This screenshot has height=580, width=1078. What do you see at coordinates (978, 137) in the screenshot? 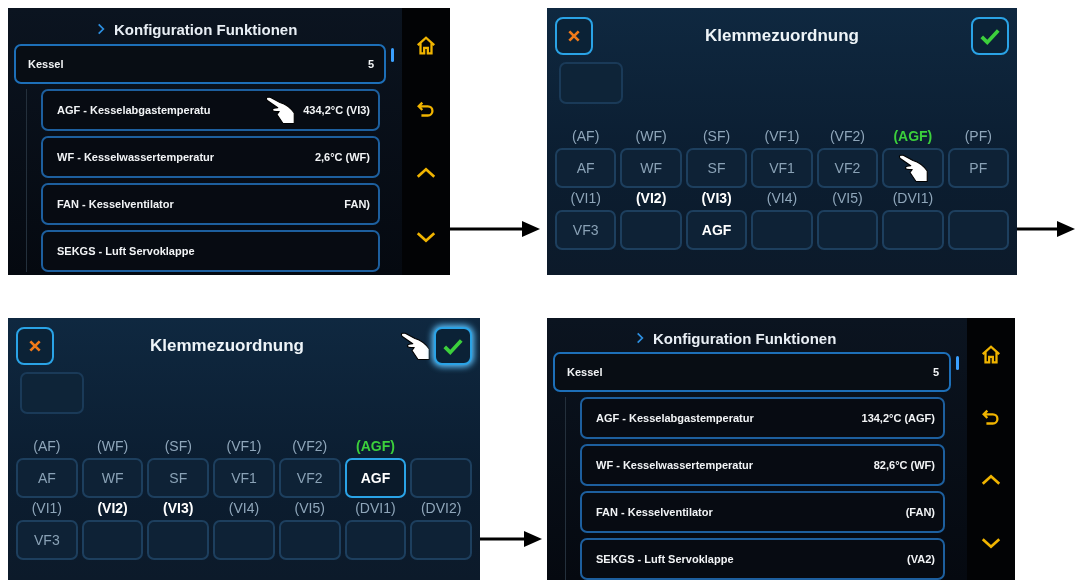
I see `terminal-label: (PF)` at bounding box center [978, 137].